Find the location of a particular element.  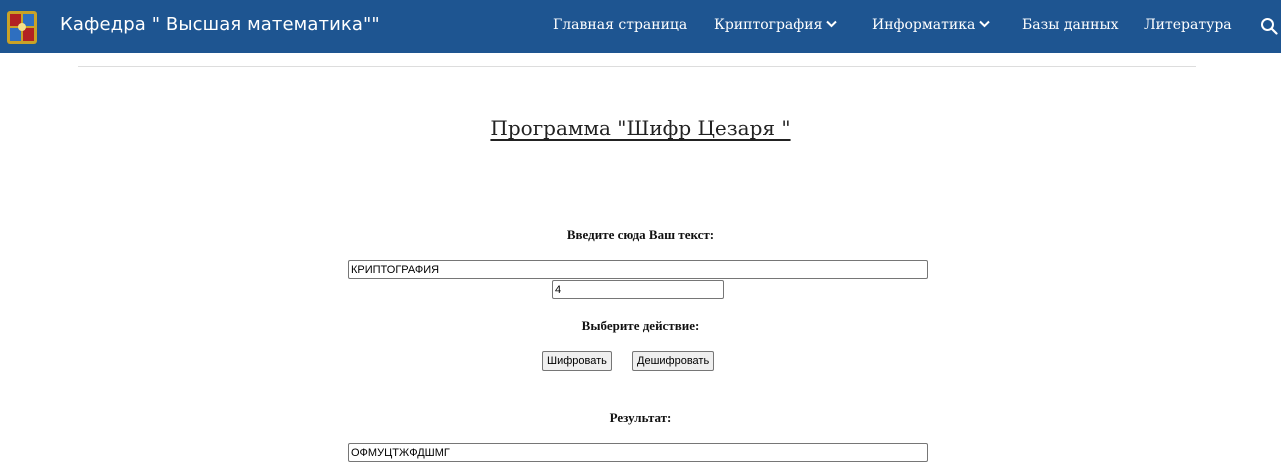

nav-crypto: Криптография is located at coordinates (776, 25).